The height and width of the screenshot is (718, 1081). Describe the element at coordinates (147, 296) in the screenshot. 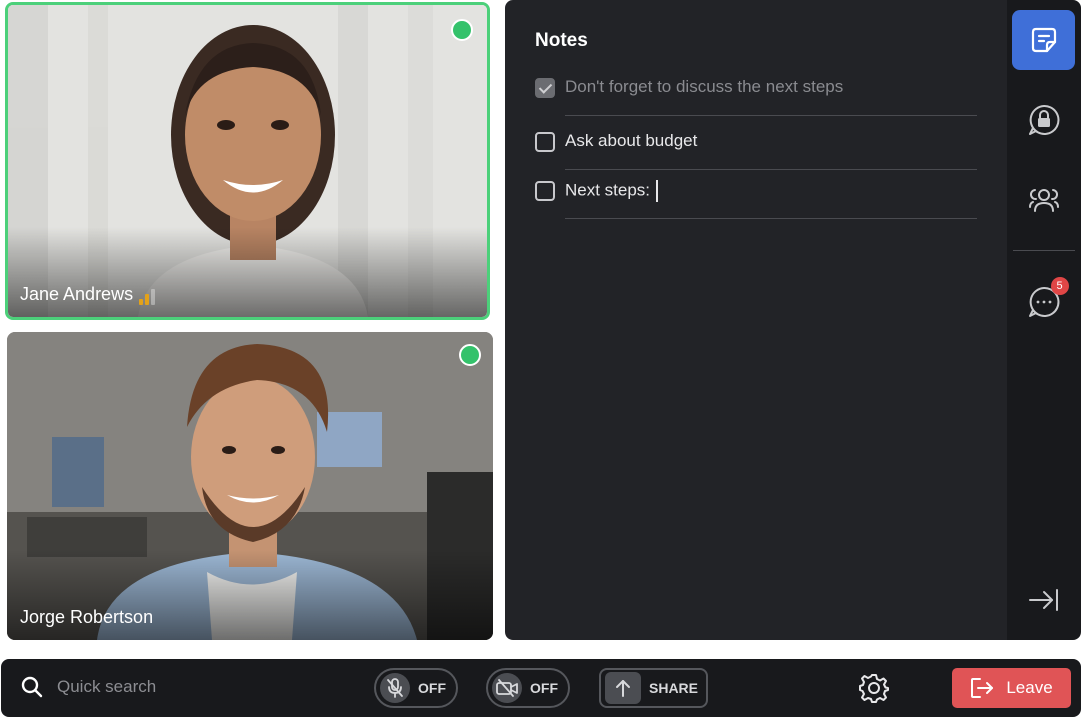

I see `signal-strength-icon` at that location.